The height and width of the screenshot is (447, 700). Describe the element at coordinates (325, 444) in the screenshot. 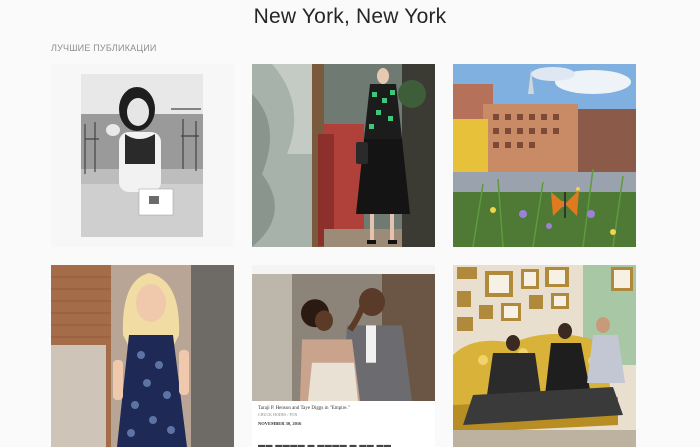

I see `clipping-body-preview: ▬▬ ▬▬▬▬ ▬ ▬▬▬▬ ▬ ▬▬ ▬▬` at that location.